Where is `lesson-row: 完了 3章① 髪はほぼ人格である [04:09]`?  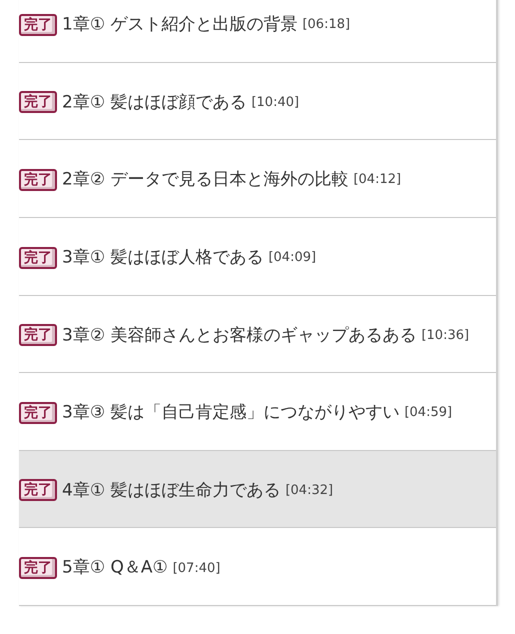
lesson-row: 完了 3章① 髪はほぼ人格である [04:09] is located at coordinates (257, 257).